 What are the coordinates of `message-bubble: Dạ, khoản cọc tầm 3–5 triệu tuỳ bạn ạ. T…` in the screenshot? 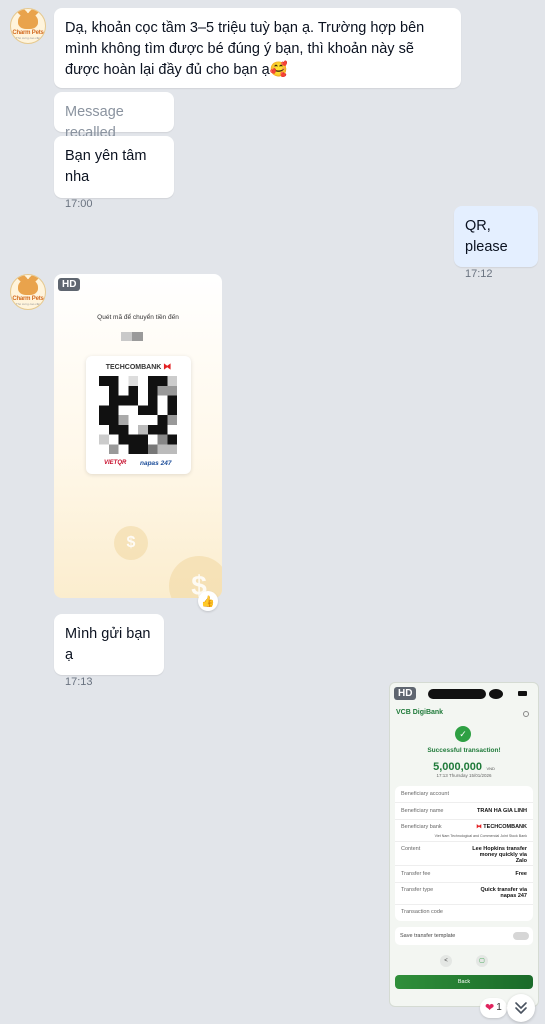 It's located at (257, 48).